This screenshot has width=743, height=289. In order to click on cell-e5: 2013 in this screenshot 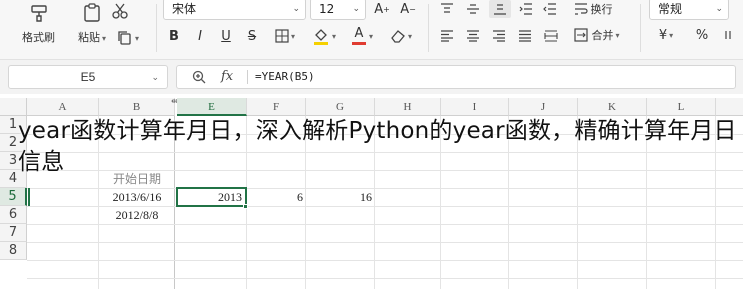, I will do `click(211, 197)`.